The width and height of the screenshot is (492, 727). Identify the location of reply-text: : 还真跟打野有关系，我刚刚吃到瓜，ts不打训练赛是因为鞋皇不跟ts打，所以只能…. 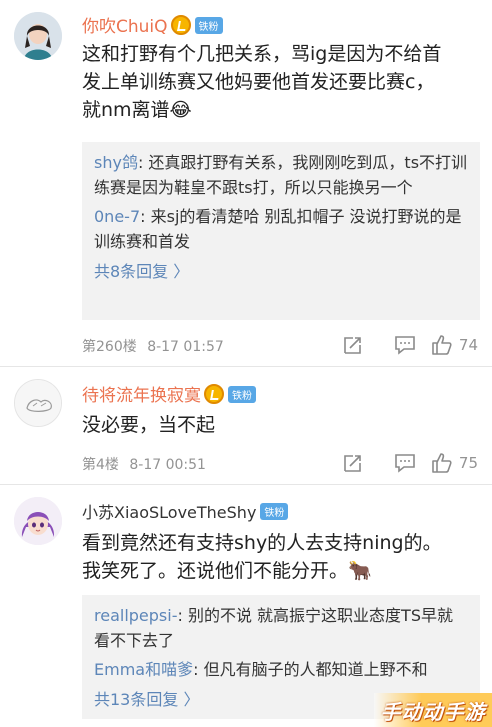
(281, 175).